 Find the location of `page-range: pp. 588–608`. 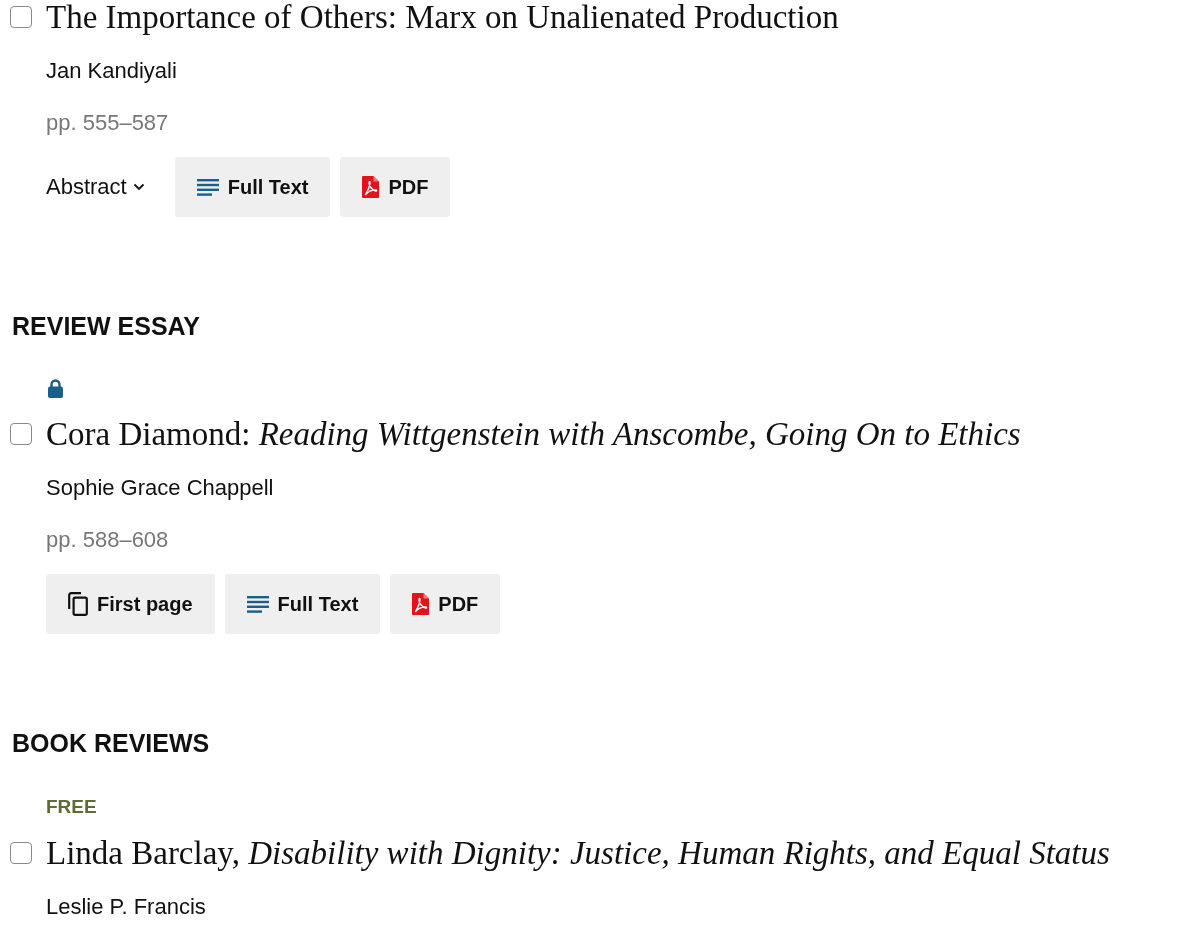

page-range: pp. 588–608 is located at coordinates (107, 540).